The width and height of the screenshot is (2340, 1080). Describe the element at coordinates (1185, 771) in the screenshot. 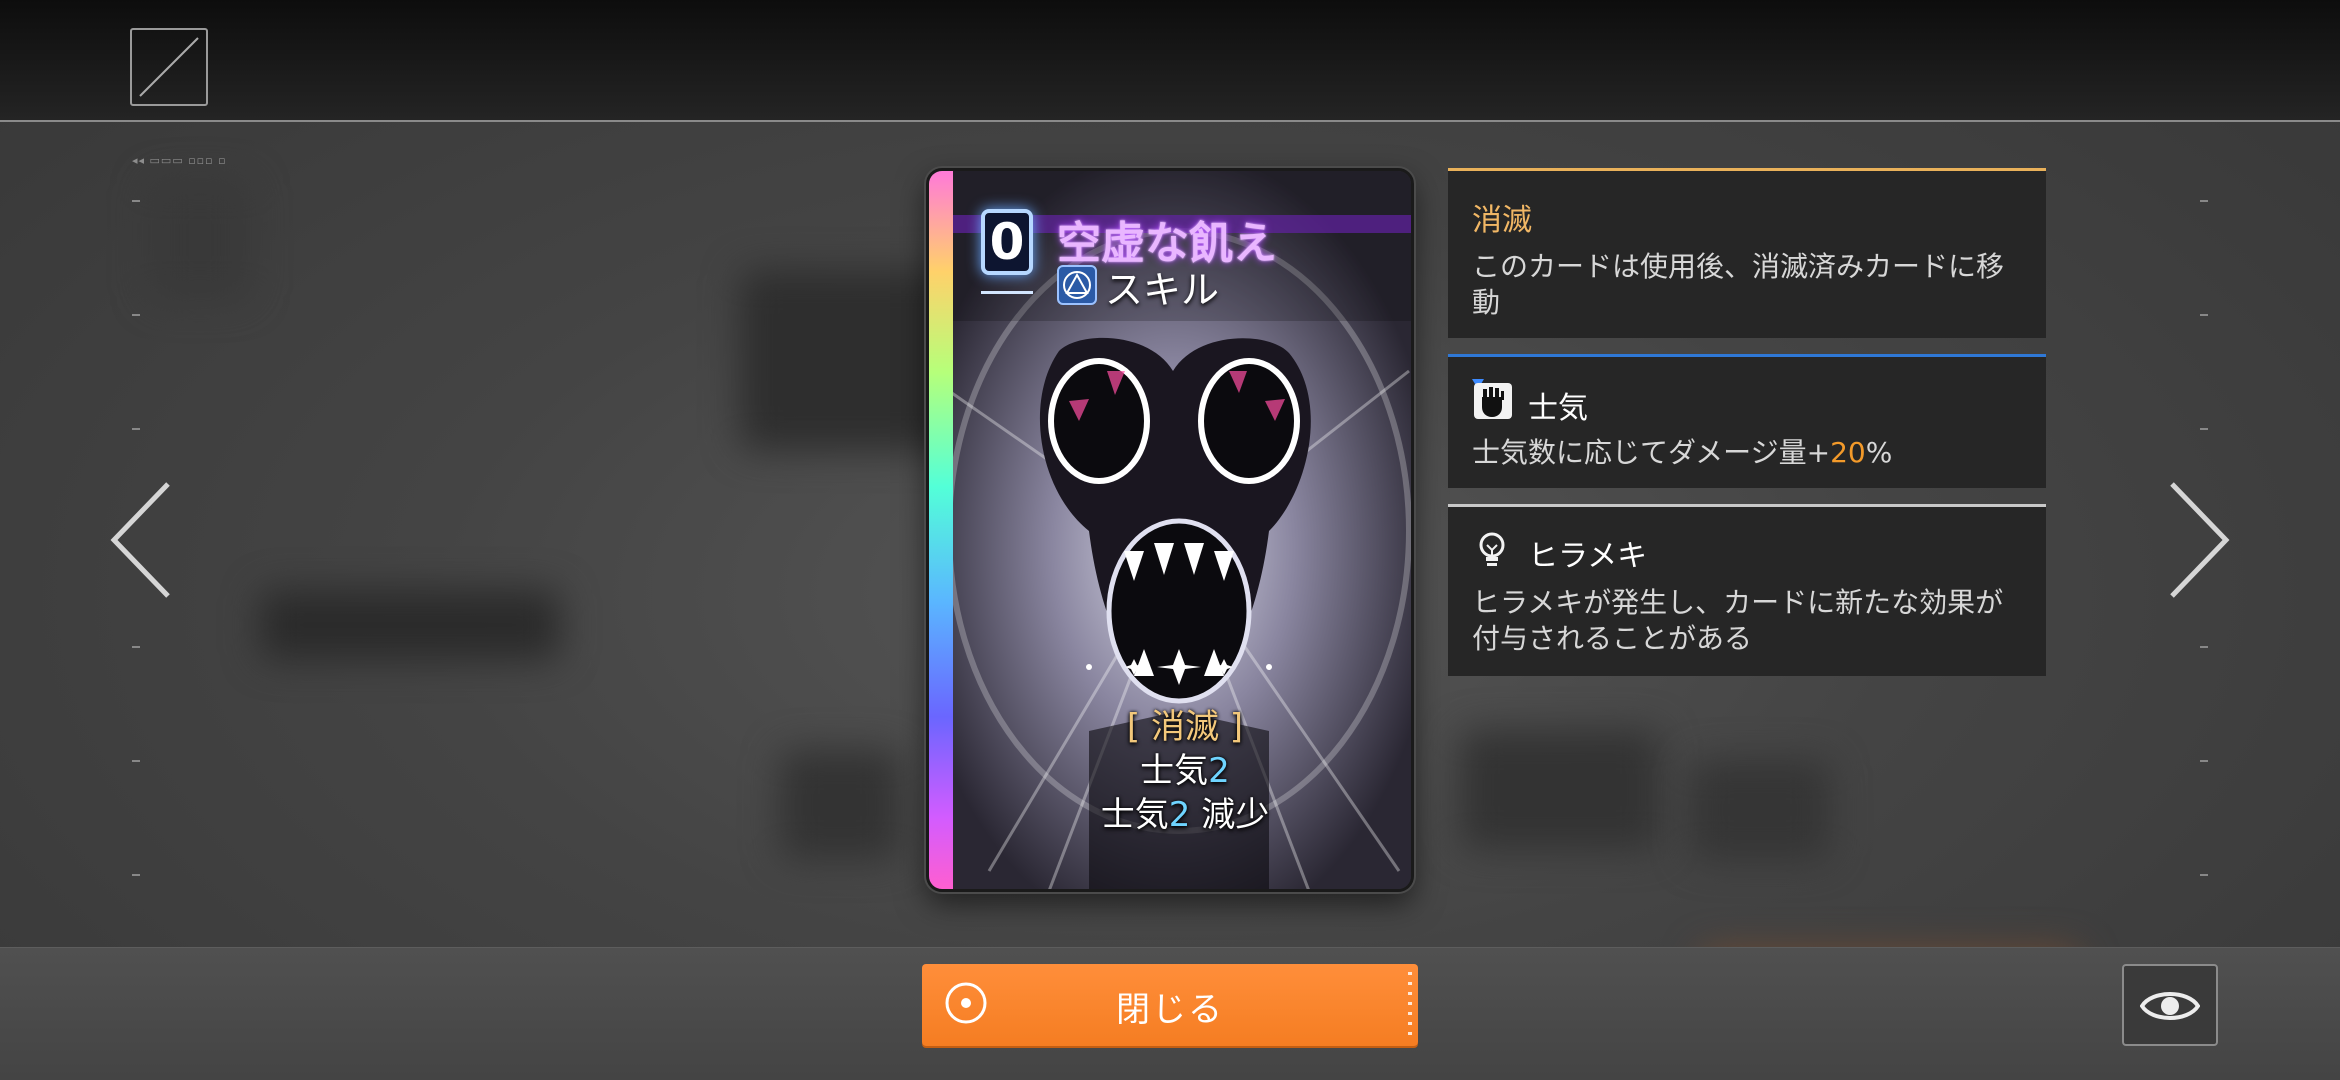

I see `card-effect-line-1: 士気2` at that location.